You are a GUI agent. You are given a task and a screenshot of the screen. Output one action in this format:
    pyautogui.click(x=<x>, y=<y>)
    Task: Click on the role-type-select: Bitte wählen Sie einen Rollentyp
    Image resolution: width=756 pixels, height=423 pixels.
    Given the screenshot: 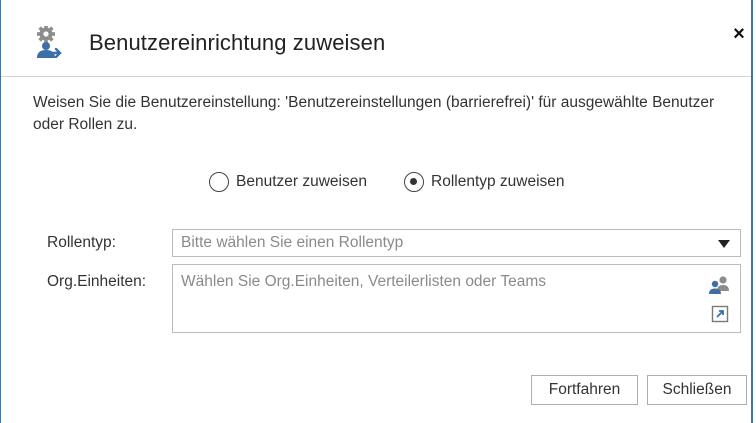 What is the action you would take?
    pyautogui.click(x=456, y=243)
    